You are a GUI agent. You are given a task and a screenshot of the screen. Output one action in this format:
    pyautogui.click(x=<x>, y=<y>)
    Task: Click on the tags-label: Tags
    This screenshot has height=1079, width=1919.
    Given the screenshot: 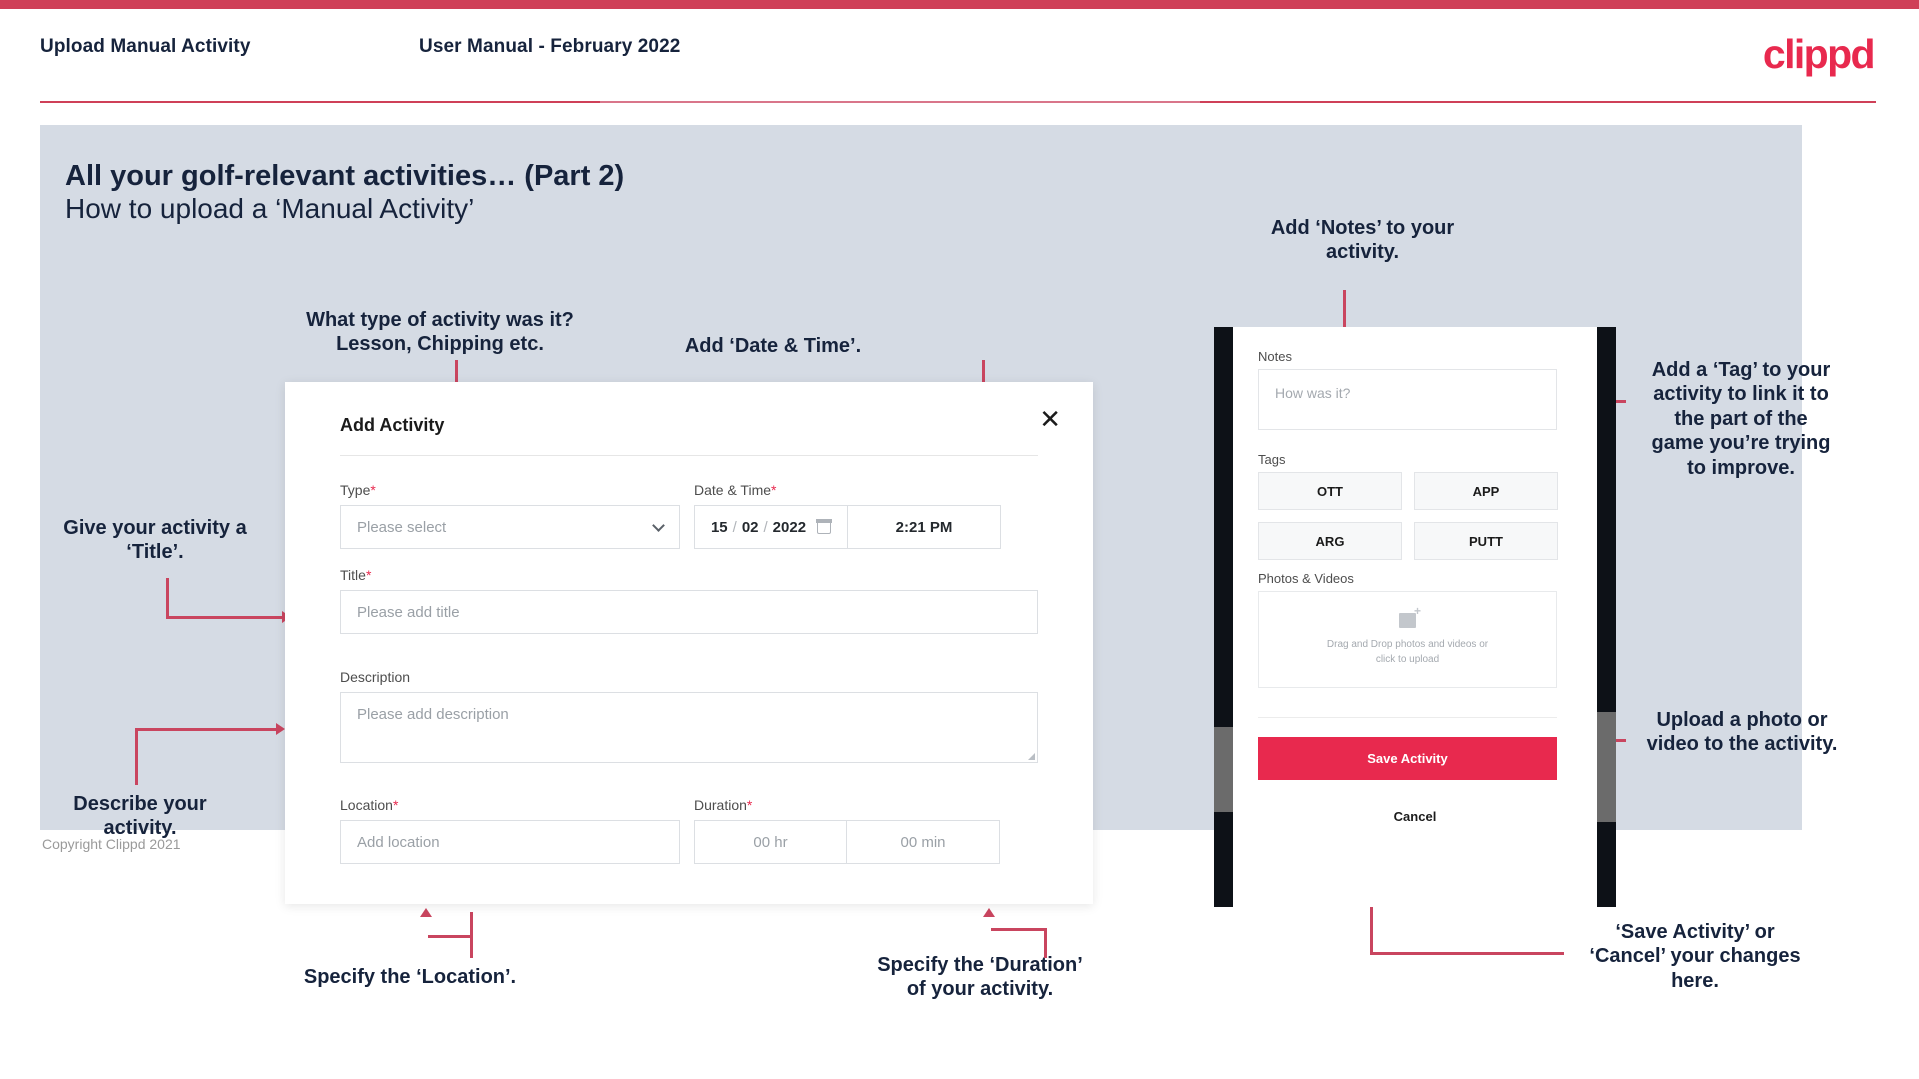 What is the action you would take?
    pyautogui.click(x=1272, y=459)
    